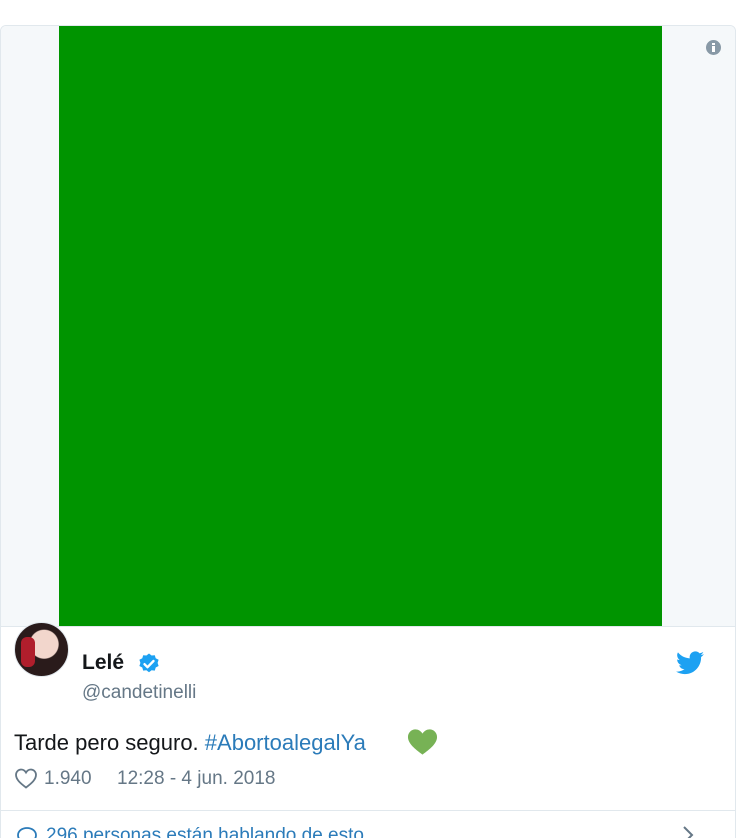  I want to click on speech-bubble-icon, so click(27, 832).